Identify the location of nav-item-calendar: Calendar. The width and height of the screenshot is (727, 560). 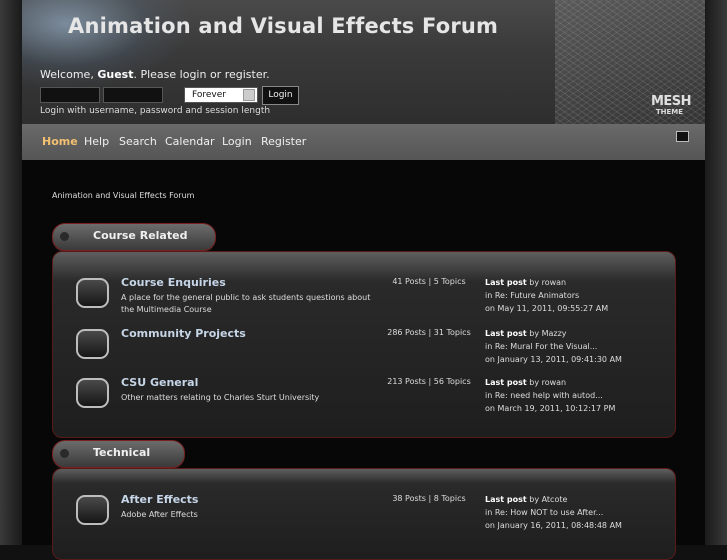
(189, 141).